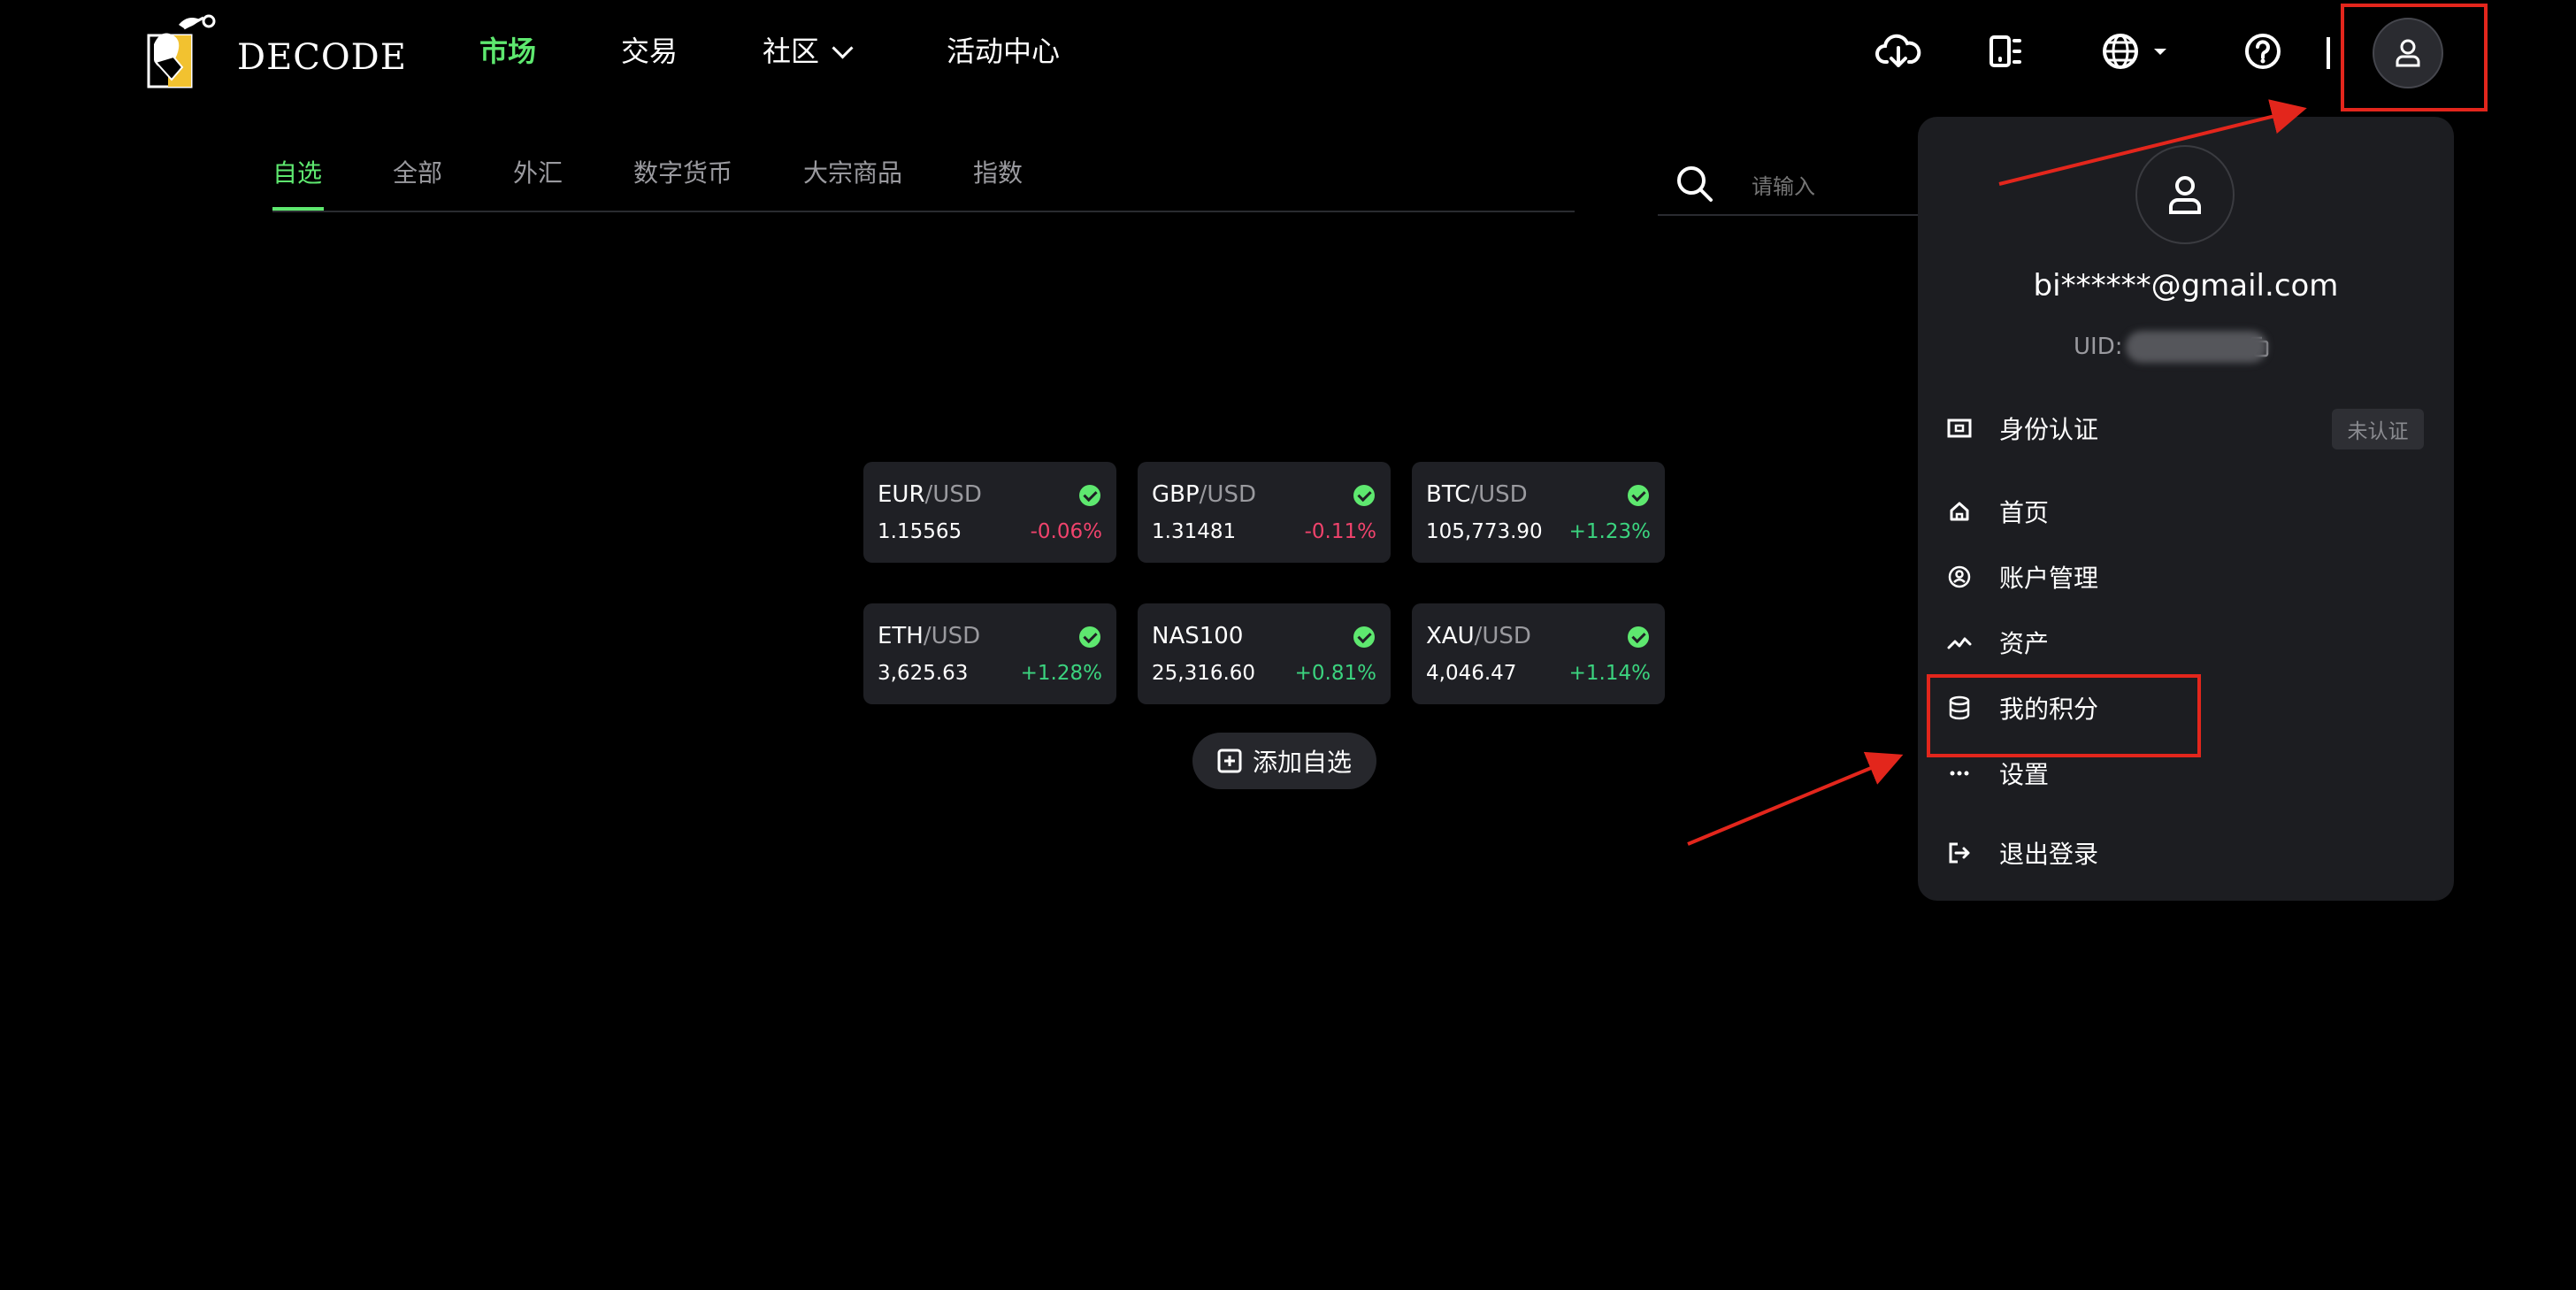 The height and width of the screenshot is (1290, 2576). Describe the element at coordinates (1484, 531) in the screenshot. I see `card-price: 105,773.90` at that location.